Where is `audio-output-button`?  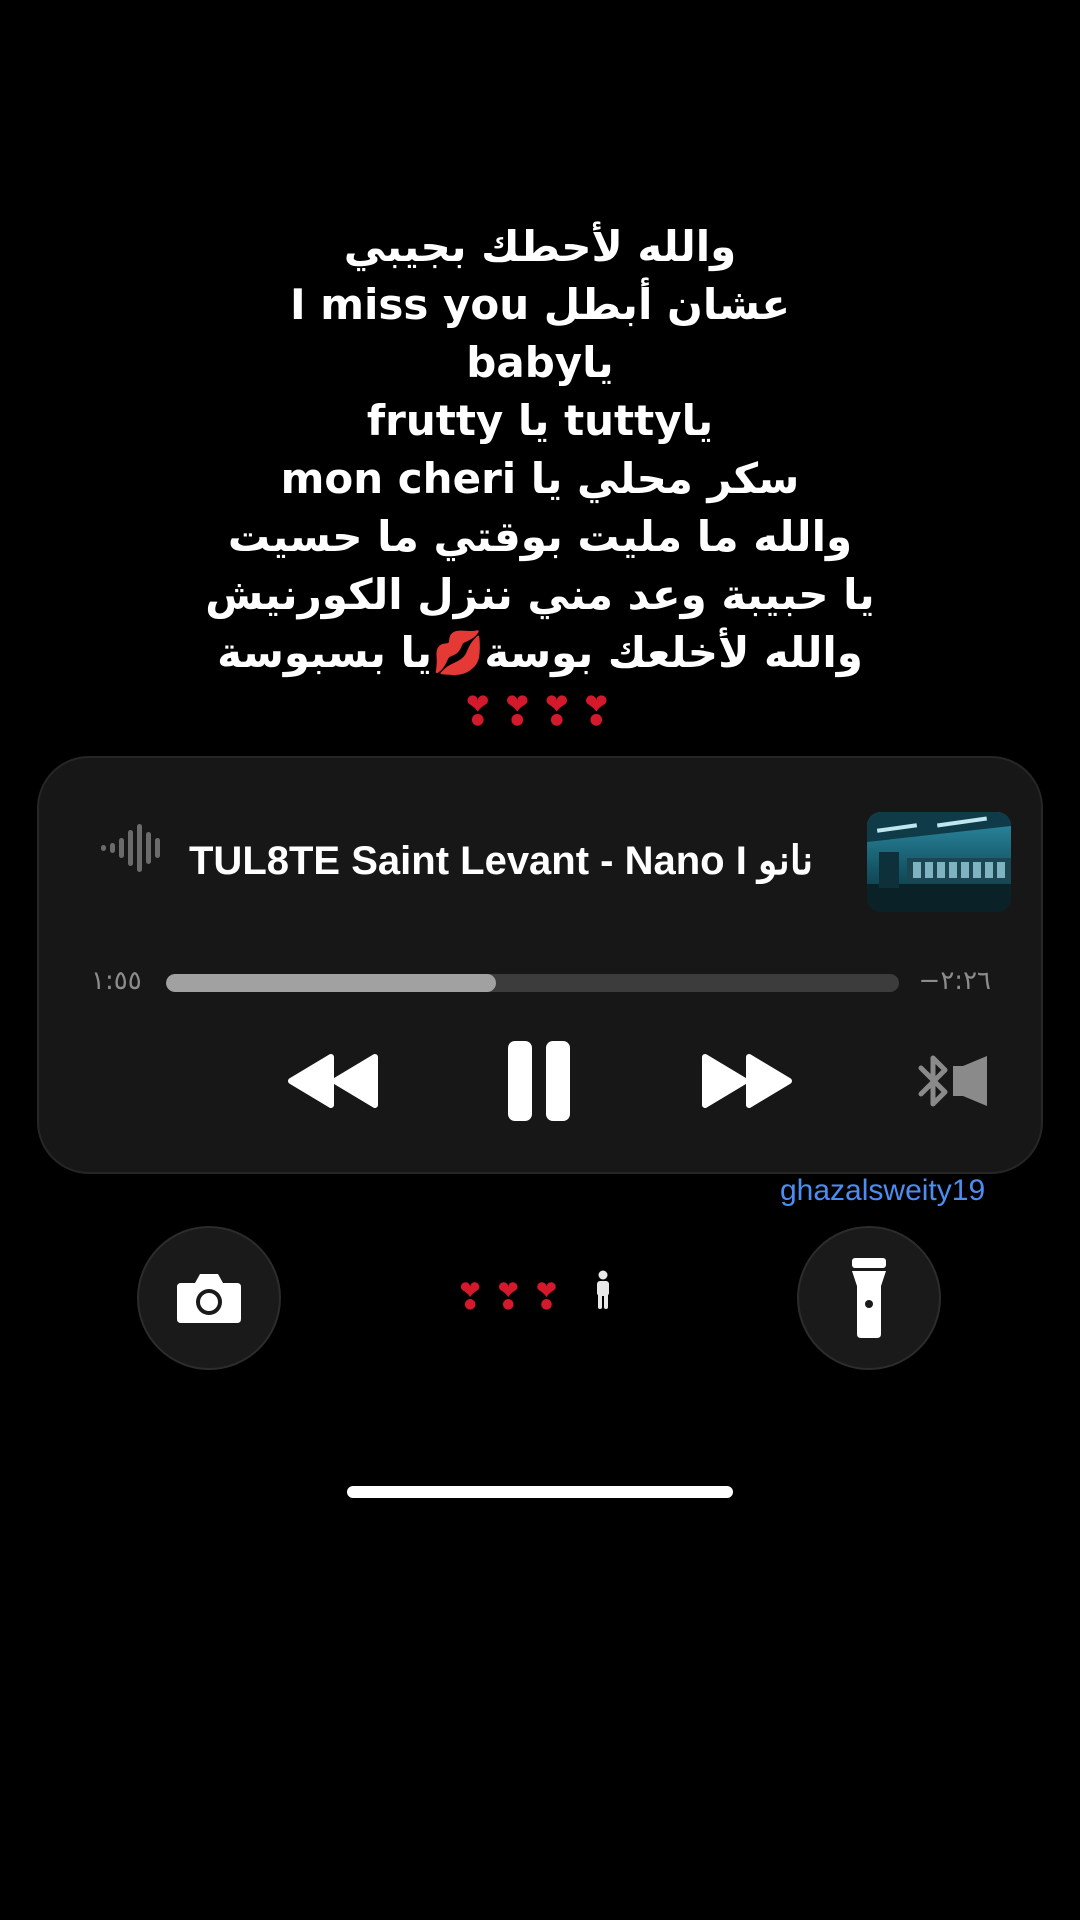
audio-output-button is located at coordinates (954, 1081).